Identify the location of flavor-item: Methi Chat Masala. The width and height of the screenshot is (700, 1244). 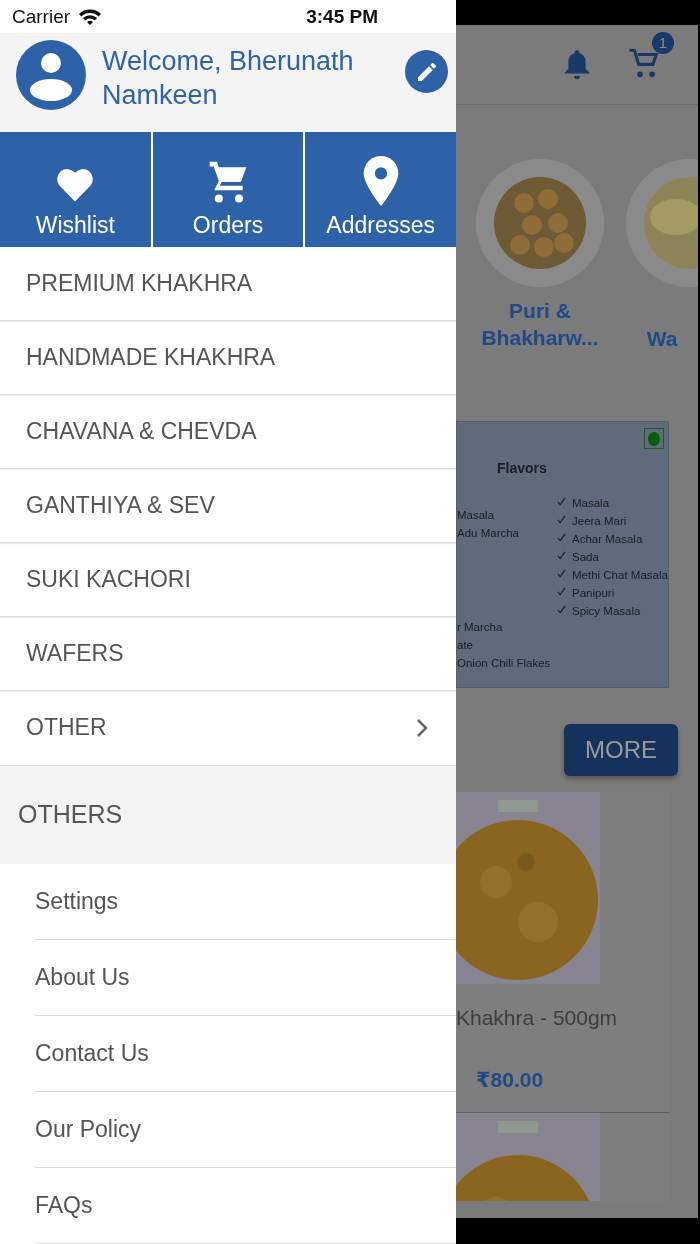
(620, 575).